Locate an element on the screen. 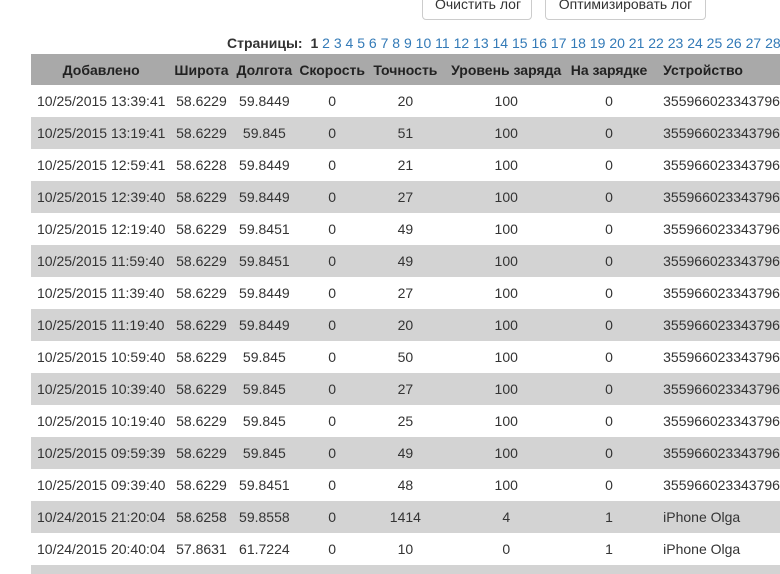 Image resolution: width=780 pixels, height=574 pixels. page-link-19: 19 is located at coordinates (598, 43).